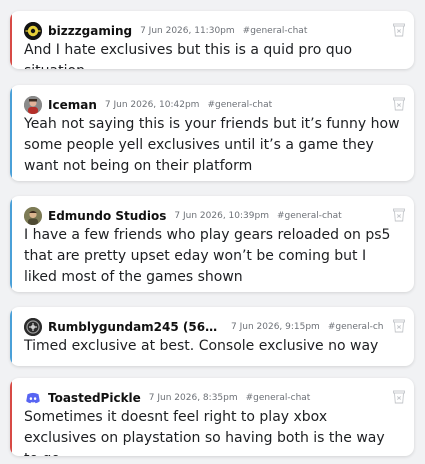  I want to click on rumbly-avatar-icon, so click(33, 327).